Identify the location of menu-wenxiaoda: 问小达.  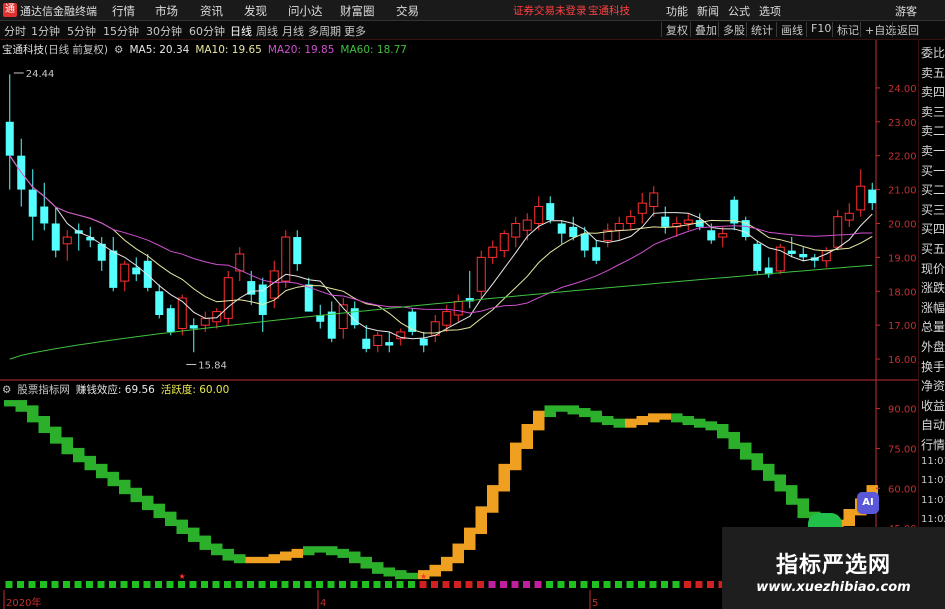
(305, 11).